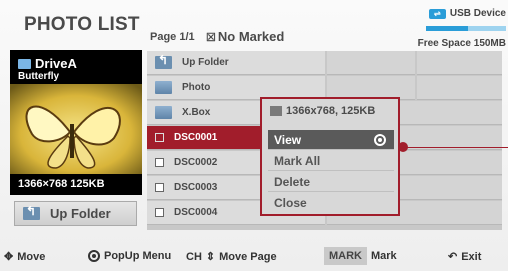  I want to click on photo-preview: DriveA Butterfly 1366×768 125KB, so click(76, 122).